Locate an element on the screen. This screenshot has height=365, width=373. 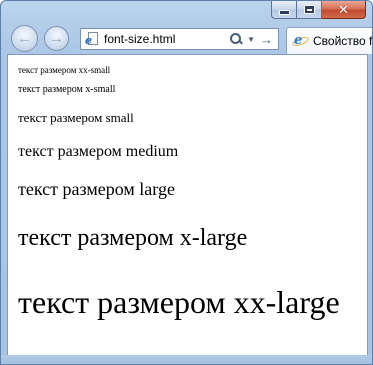
navigation-bar: ← → e font-size.html ▼ → e Свойство f is located at coordinates (189, 39).